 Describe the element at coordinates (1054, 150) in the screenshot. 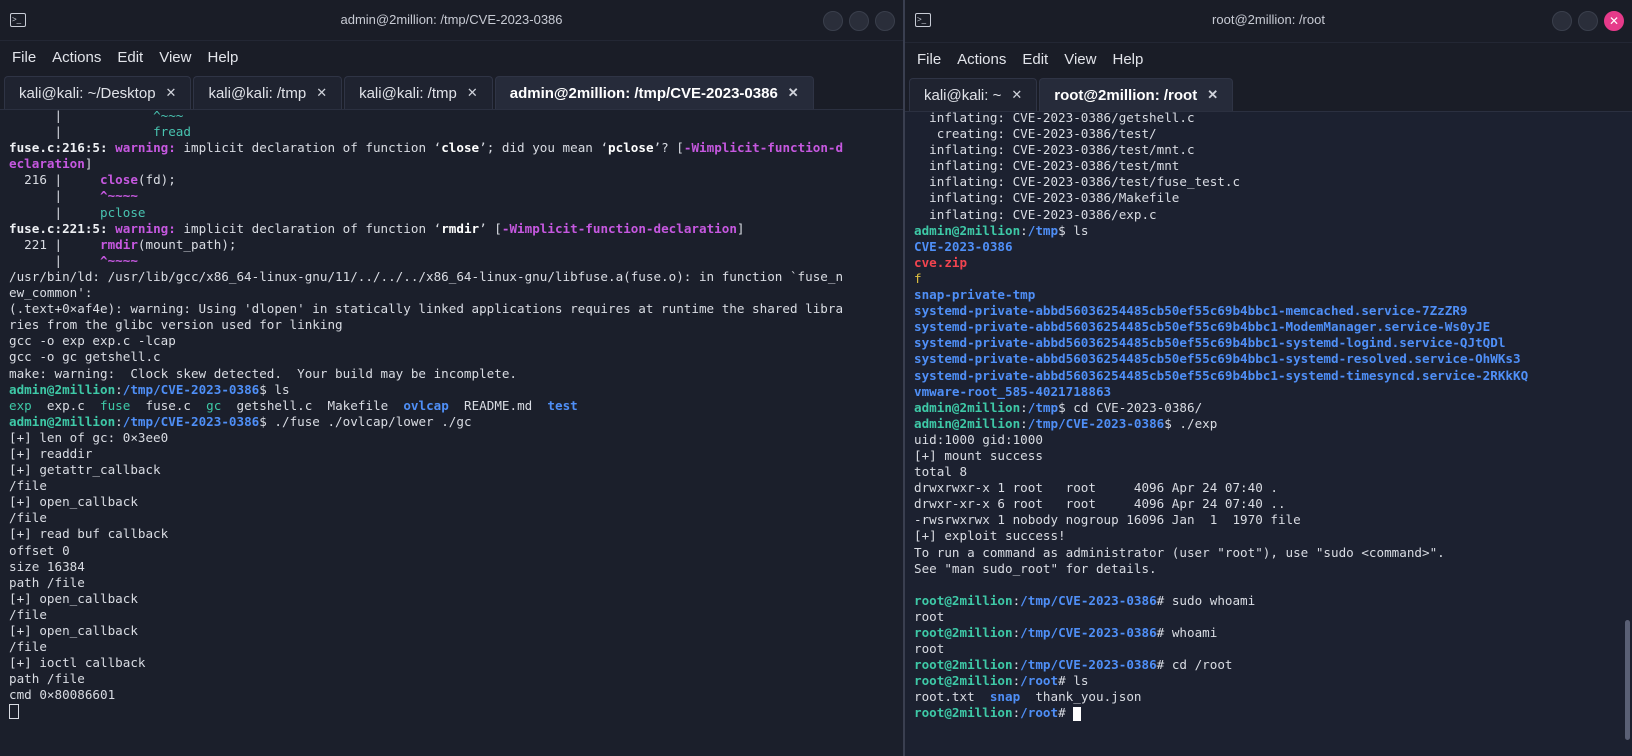

I see `terminal-text: inflating: CVE-2023-0386/test/mnt.c` at that location.